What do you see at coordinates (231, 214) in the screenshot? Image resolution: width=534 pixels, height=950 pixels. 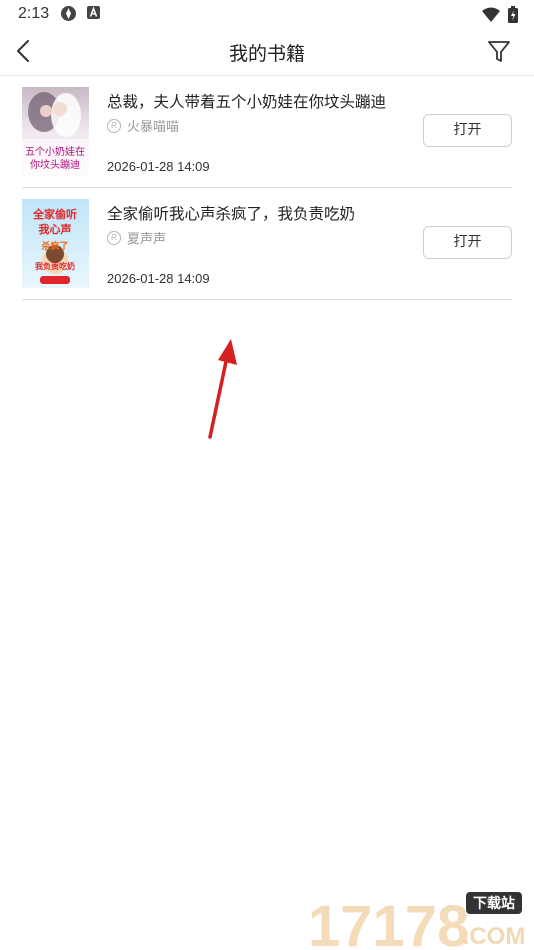 I see `book-title: 全家偷听我心声杀疯了，我负责吃奶` at bounding box center [231, 214].